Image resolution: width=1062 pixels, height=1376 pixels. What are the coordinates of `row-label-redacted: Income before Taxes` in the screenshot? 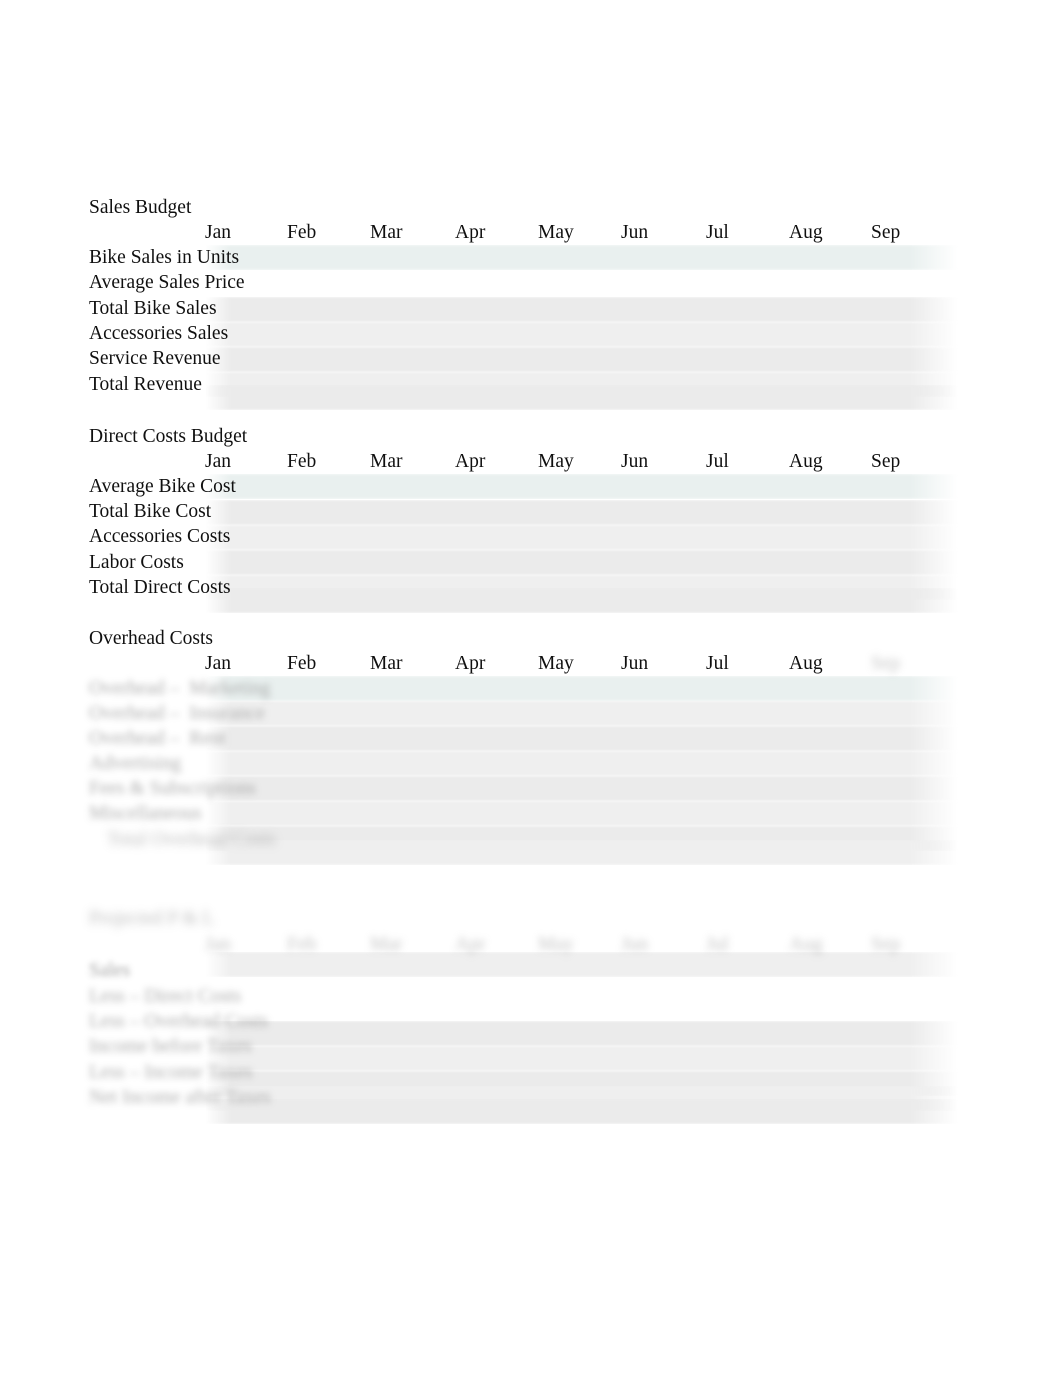 It's located at (170, 1046).